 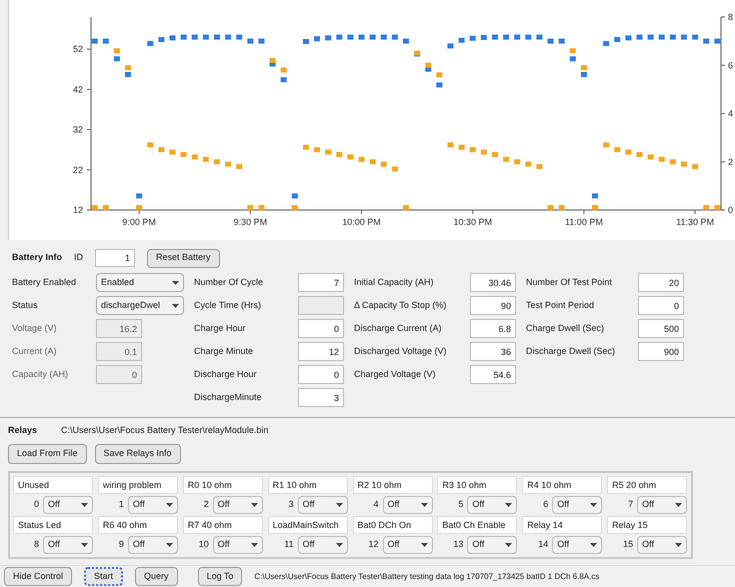 What do you see at coordinates (79, 257) in the screenshot?
I see `id-label: ID` at bounding box center [79, 257].